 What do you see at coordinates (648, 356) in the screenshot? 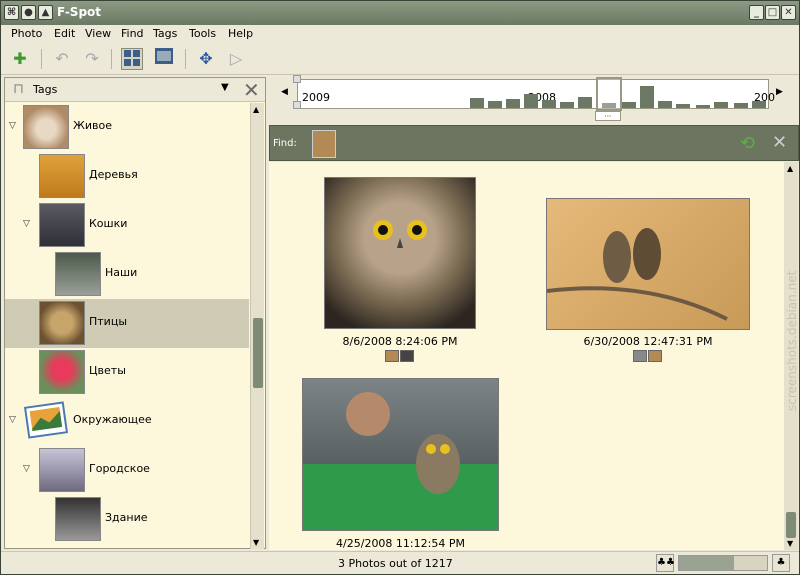
I see `photo-tags` at bounding box center [648, 356].